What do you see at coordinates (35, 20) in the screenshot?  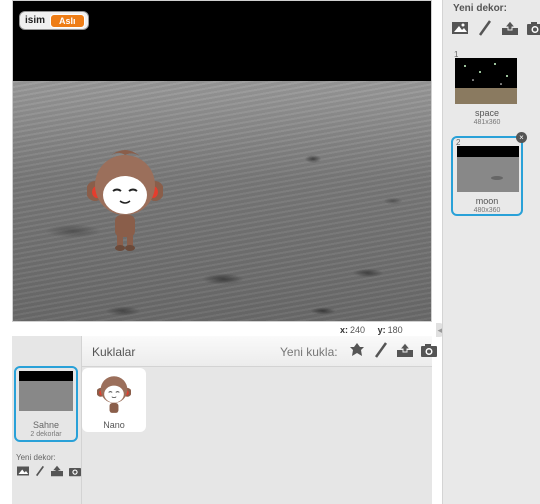 I see `variable-name: isim` at bounding box center [35, 20].